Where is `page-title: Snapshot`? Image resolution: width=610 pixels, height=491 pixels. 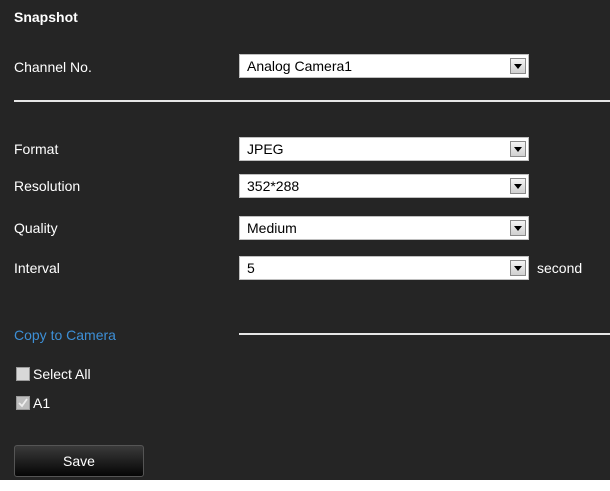
page-title: Snapshot is located at coordinates (46, 17).